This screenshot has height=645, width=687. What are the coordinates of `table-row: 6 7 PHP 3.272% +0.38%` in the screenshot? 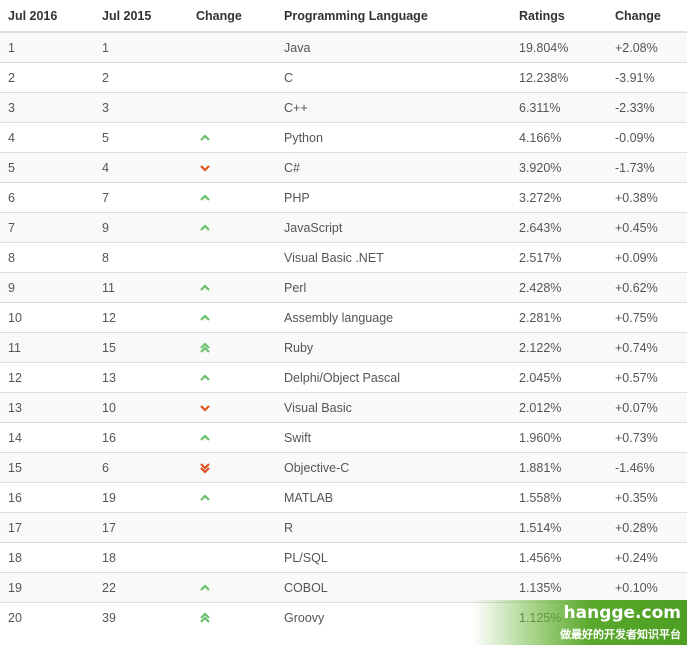 It's located at (343, 197).